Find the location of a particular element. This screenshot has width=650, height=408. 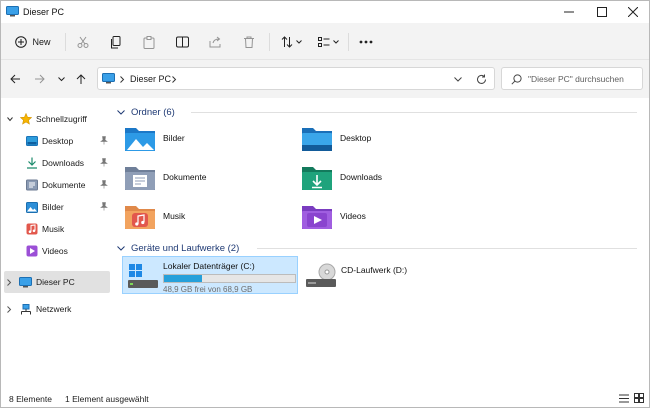

folder-item-downloads: Downloads is located at coordinates (381, 177).